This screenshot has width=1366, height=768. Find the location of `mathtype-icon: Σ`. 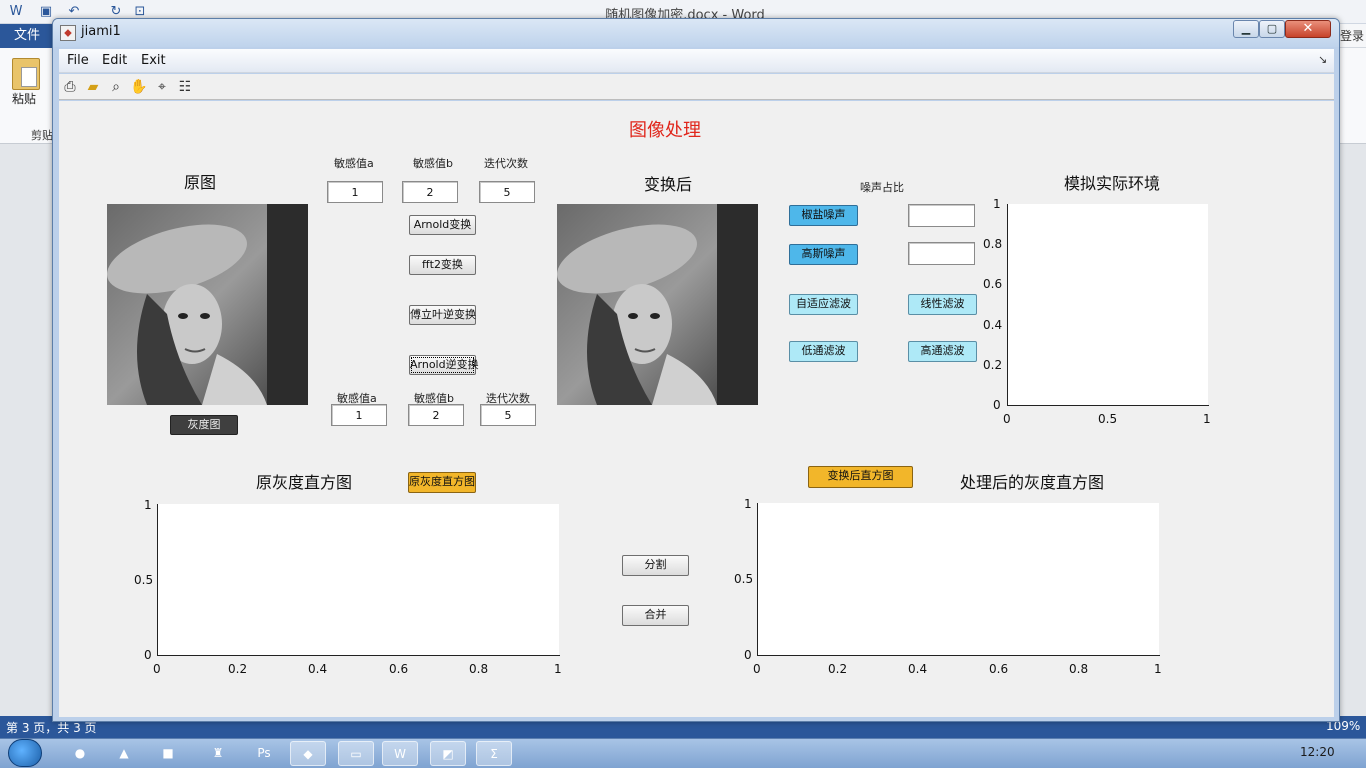

mathtype-icon: Σ is located at coordinates (494, 753).